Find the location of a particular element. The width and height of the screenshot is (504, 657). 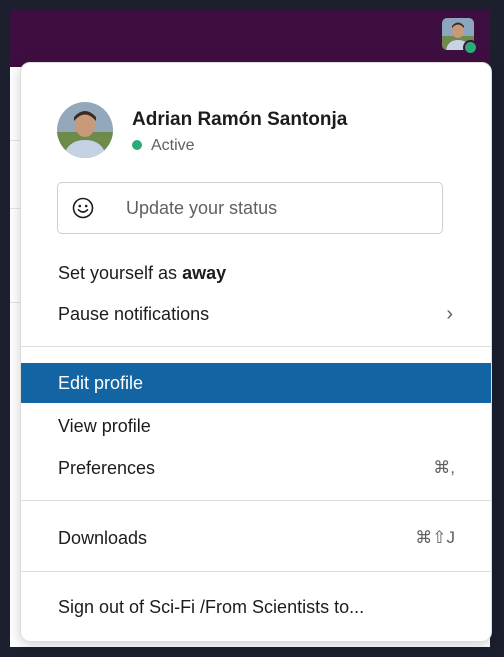

update-status-input: Update your status is located at coordinates (250, 208).